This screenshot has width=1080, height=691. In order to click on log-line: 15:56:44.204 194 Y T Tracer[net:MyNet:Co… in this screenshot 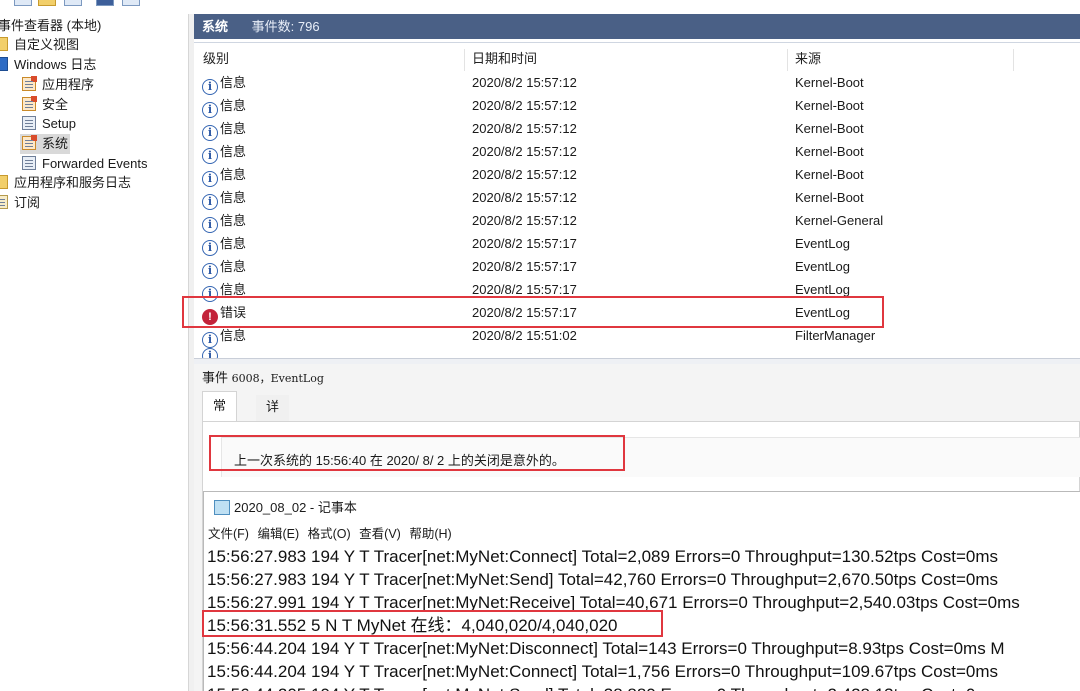, I will do `click(603, 671)`.